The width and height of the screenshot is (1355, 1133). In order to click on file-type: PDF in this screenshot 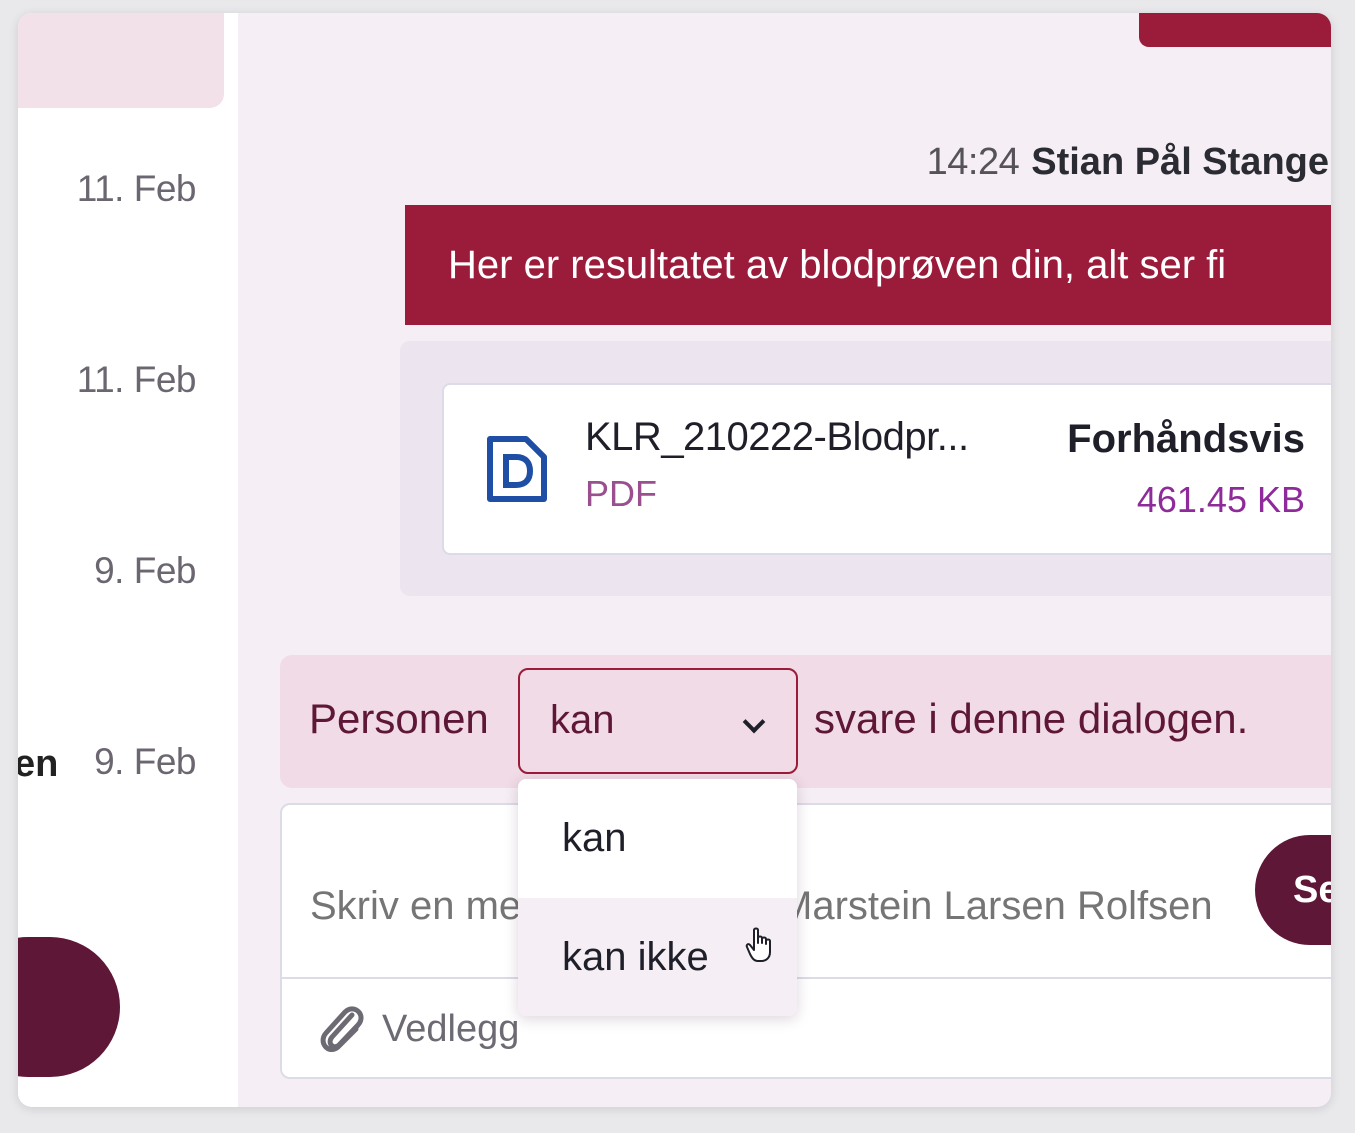, I will do `click(621, 493)`.